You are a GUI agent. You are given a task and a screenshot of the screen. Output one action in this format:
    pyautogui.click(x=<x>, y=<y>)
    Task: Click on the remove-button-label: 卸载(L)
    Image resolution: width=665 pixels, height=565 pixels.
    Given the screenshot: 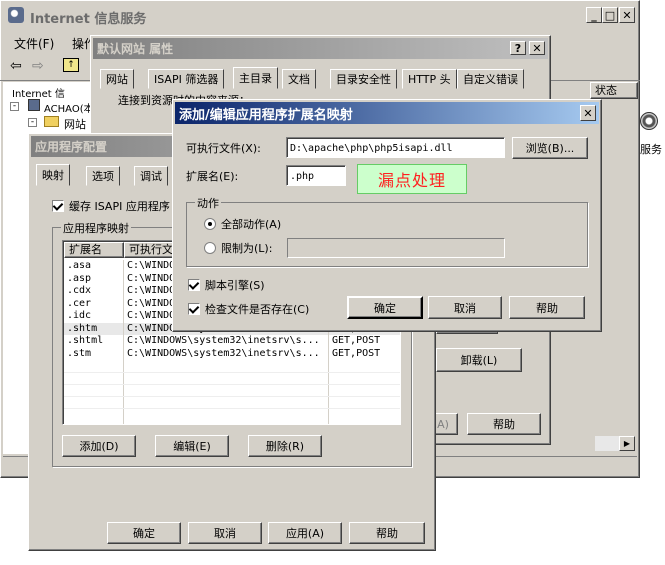 What is the action you would take?
    pyautogui.click(x=479, y=360)
    